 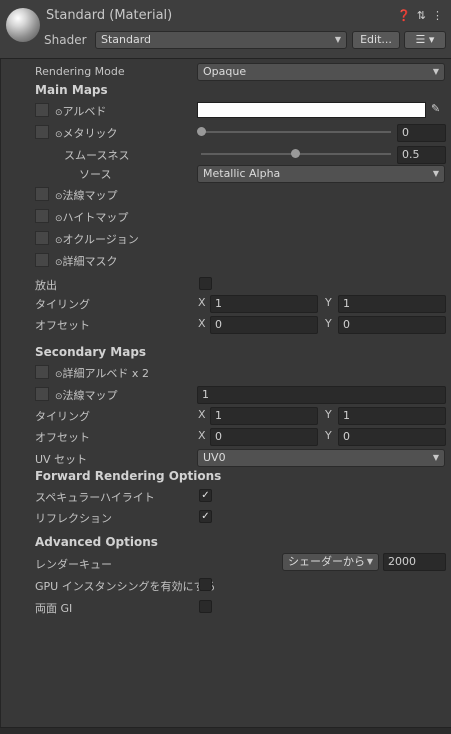 What do you see at coordinates (435, 108) in the screenshot?
I see `eyedropper-icon: ✎` at bounding box center [435, 108].